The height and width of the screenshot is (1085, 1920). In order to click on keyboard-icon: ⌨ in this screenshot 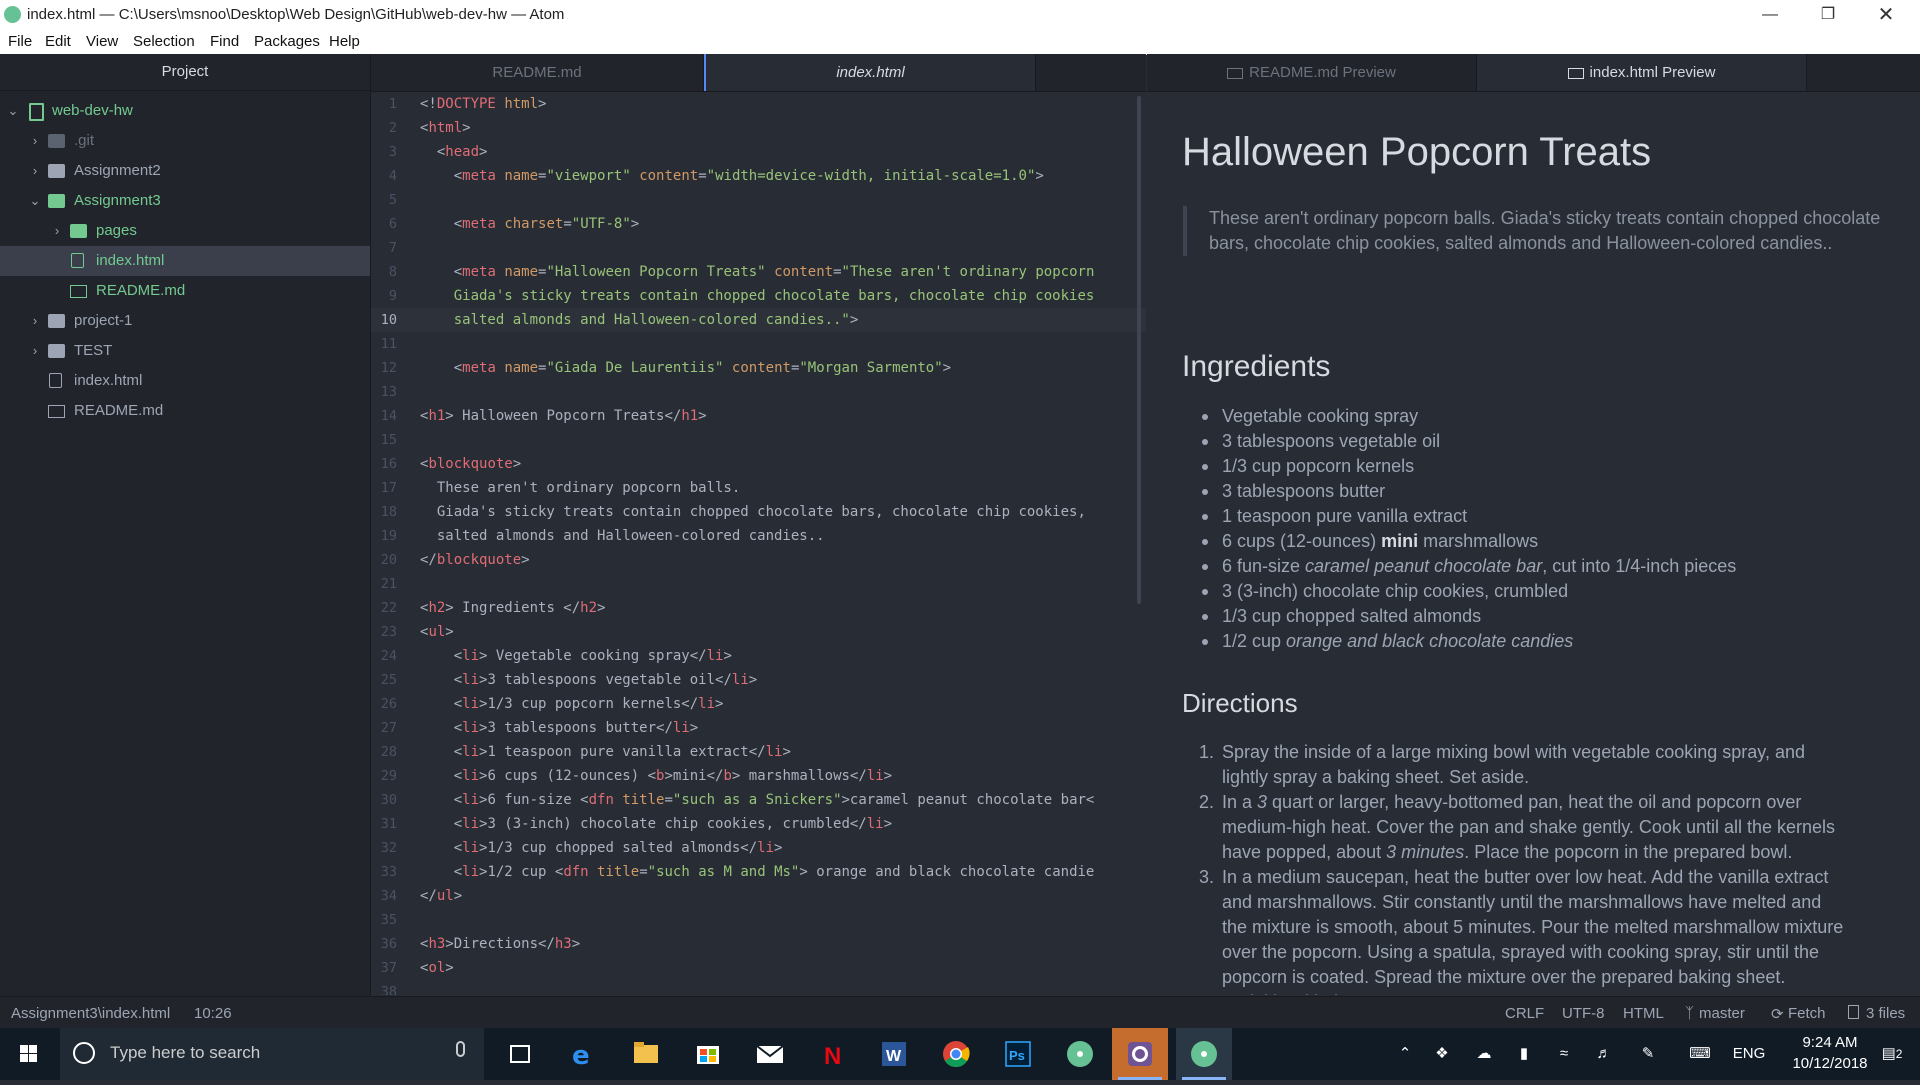, I will do `click(1700, 1054)`.